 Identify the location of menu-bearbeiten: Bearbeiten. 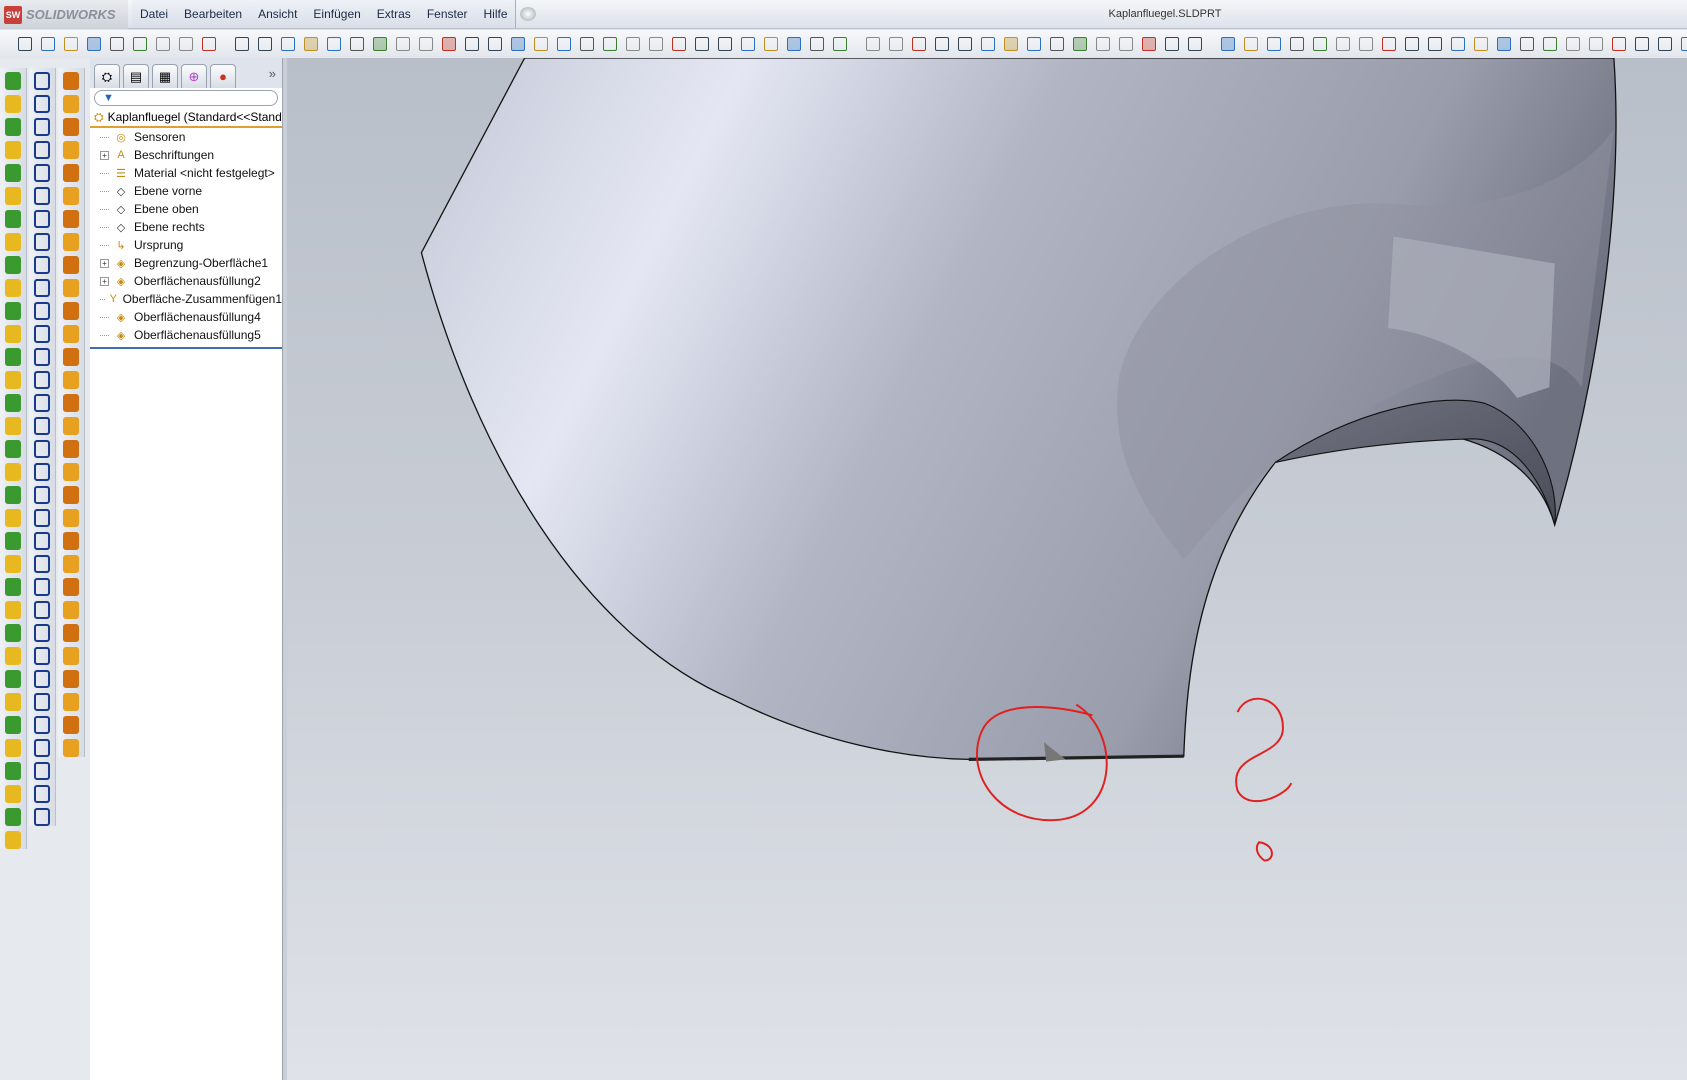
(213, 14).